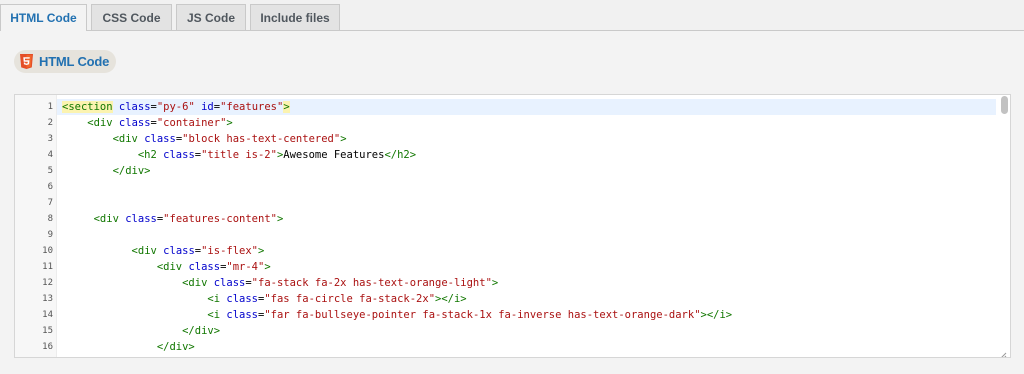 The height and width of the screenshot is (374, 1024). Describe the element at coordinates (512, 15) in the screenshot. I see `tab-bar: HTML Code CSS Code JS Code Include files` at that location.